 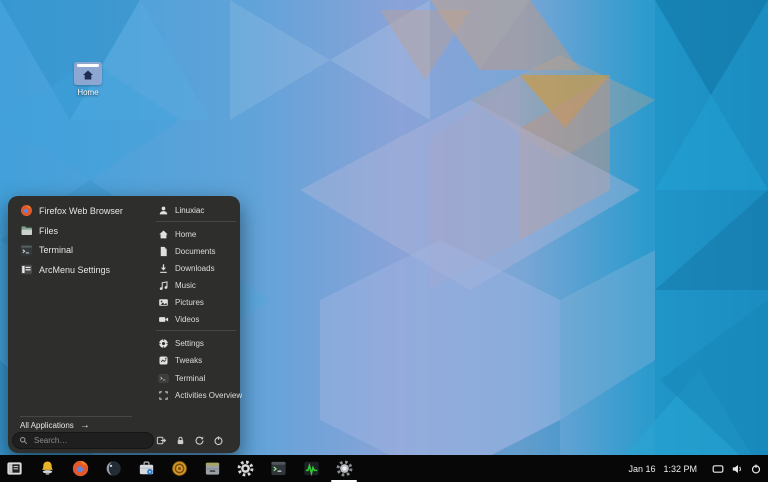 I want to click on clock-button: Jan 16 1:32 PM, so click(x=662, y=469).